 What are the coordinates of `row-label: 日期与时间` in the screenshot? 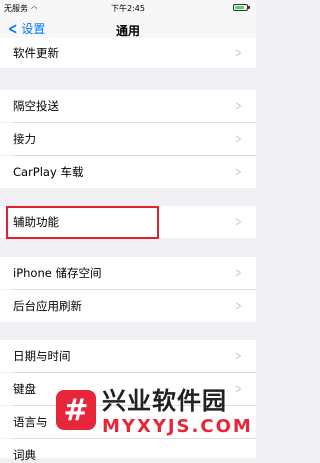 It's located at (42, 356).